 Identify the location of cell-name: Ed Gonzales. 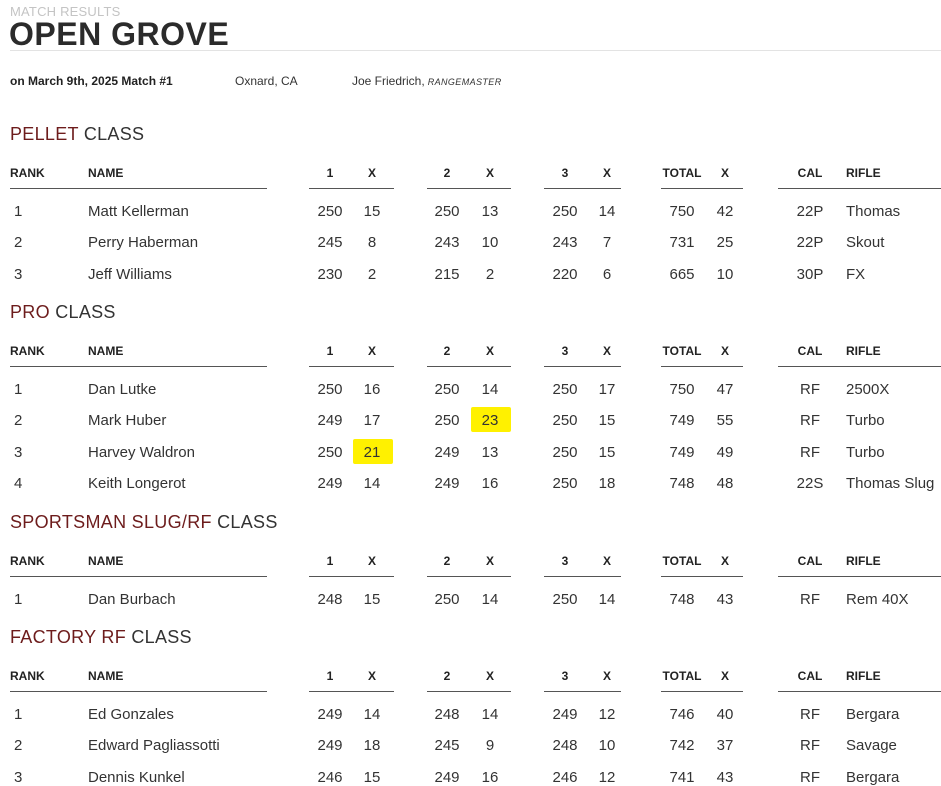
(131, 714).